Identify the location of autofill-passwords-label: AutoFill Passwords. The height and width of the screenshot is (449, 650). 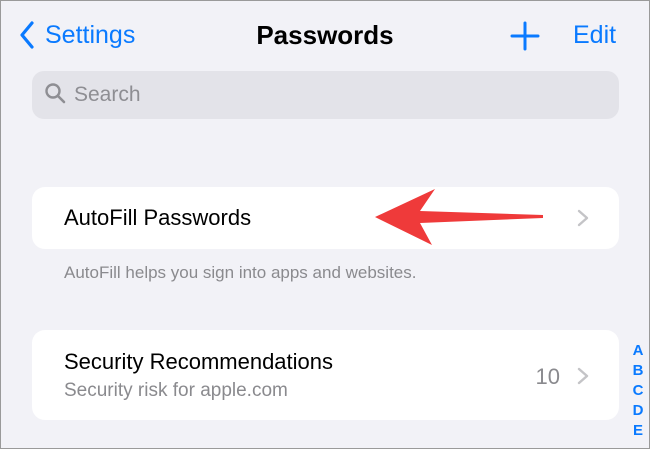
(158, 217).